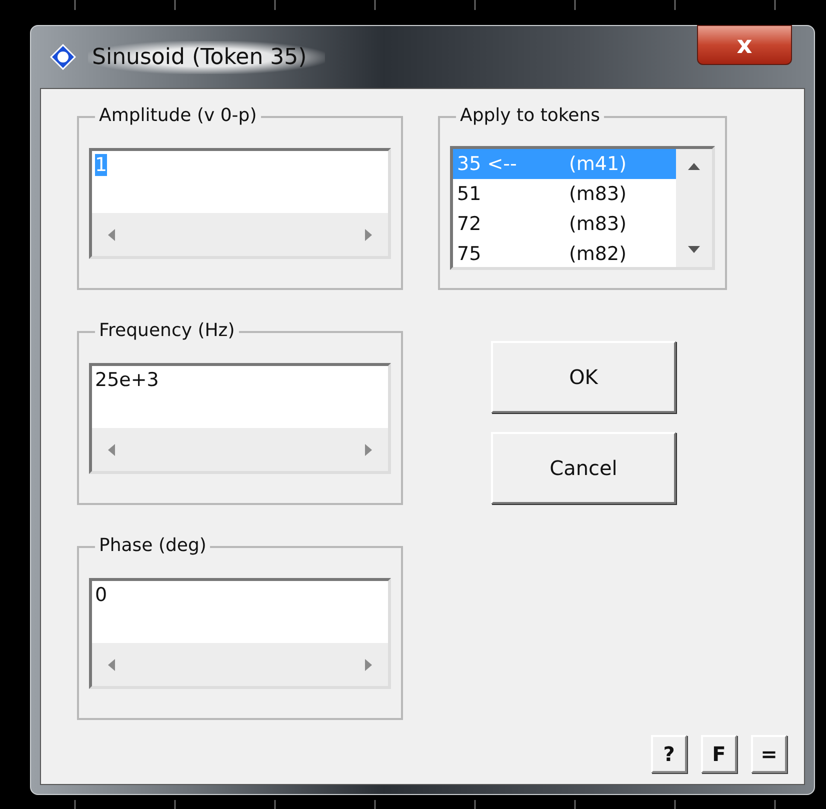  Describe the element at coordinates (101, 165) in the screenshot. I see `field-value: 1` at that location.